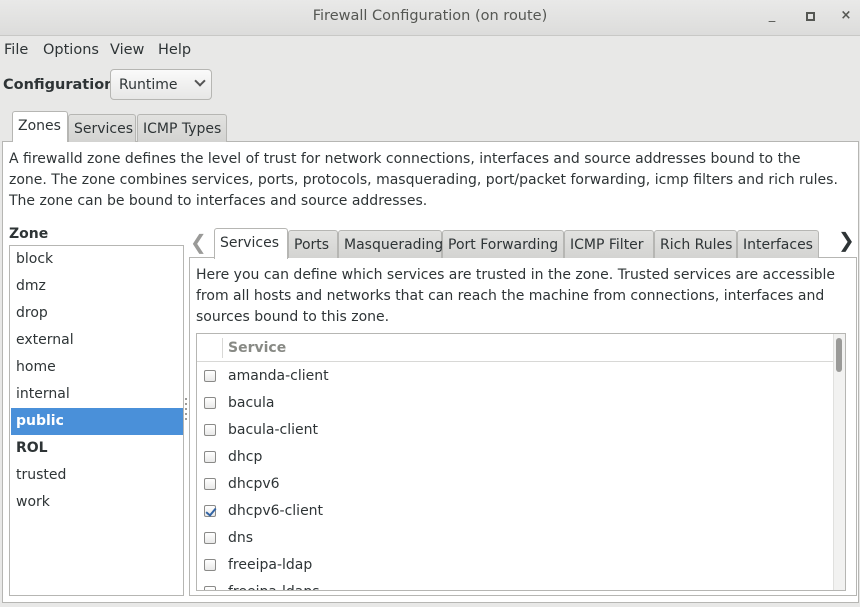 The width and height of the screenshot is (860, 607). I want to click on tab-icmp-filter: ICMP Filter, so click(609, 244).